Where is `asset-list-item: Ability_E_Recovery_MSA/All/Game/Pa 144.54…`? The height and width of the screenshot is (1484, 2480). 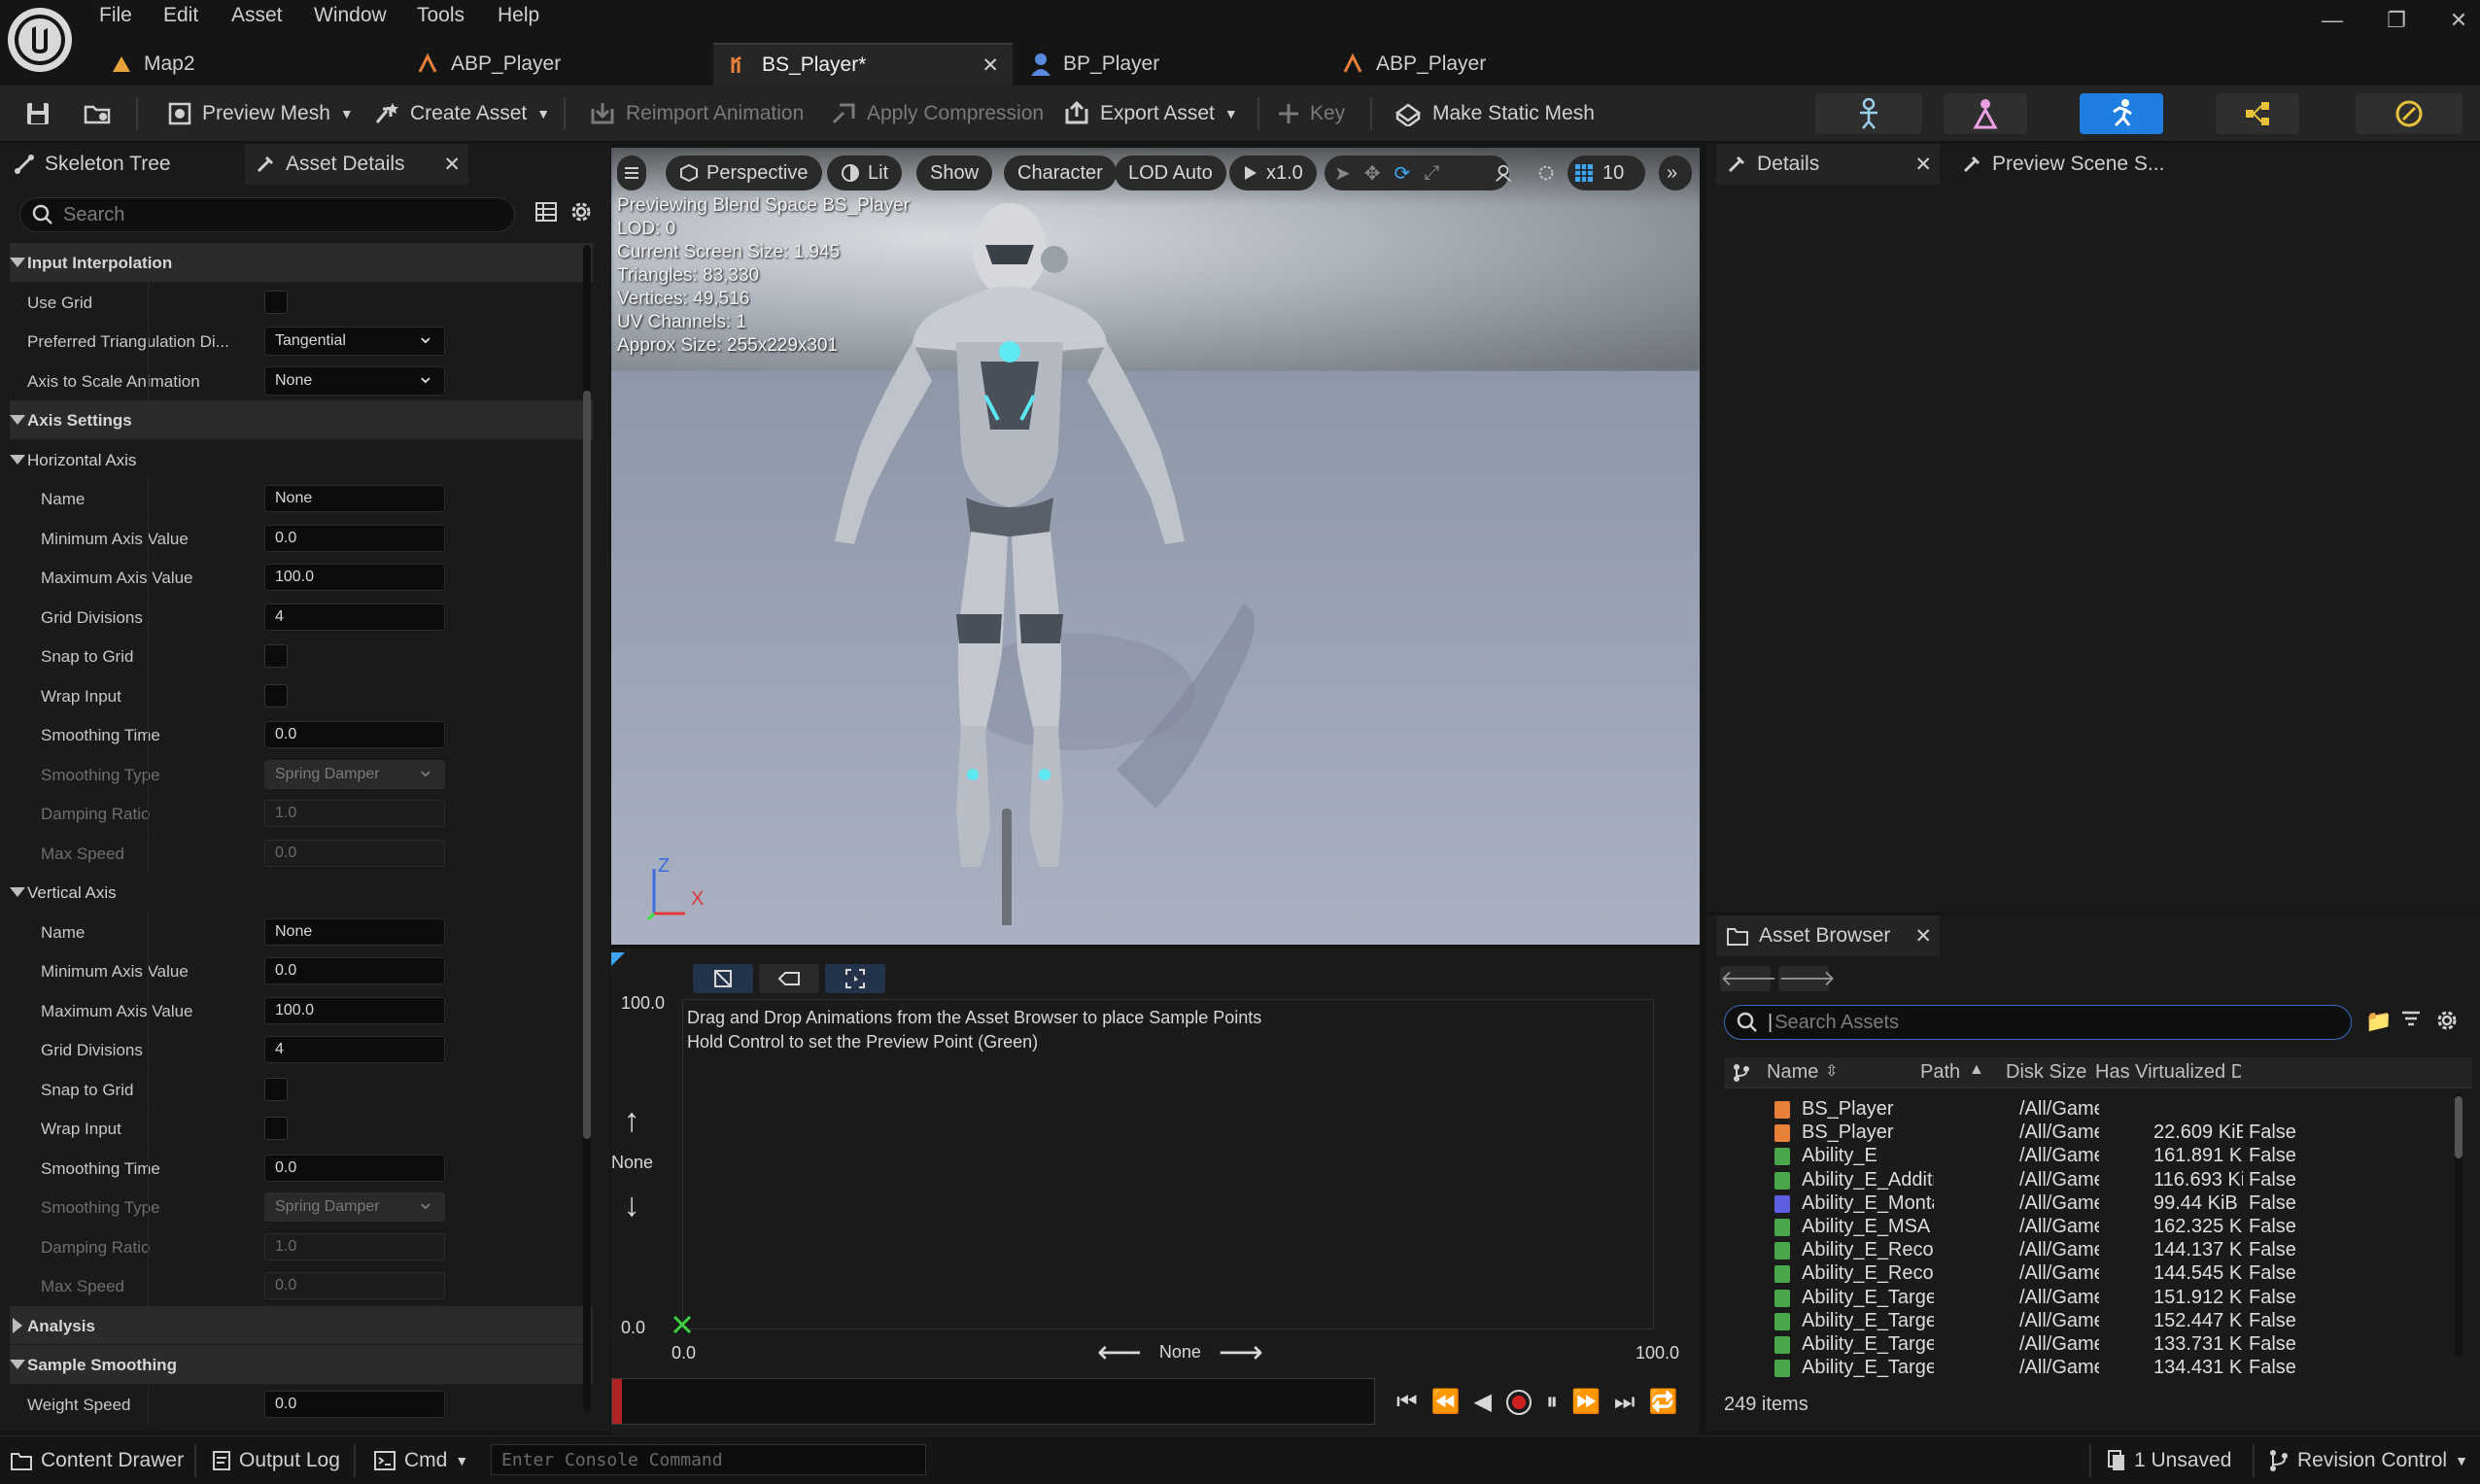
asset-list-item: Ability_E_Recovery_MSA/All/Game/Pa 144.54… is located at coordinates (2099, 1274).